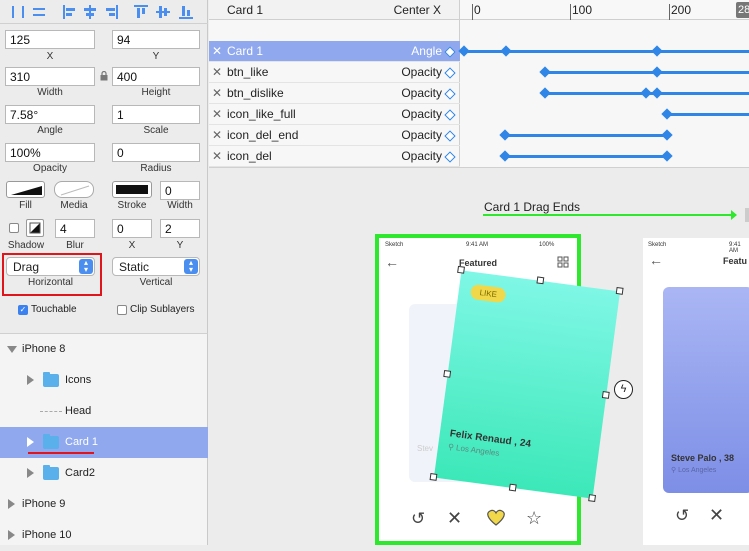 This screenshot has width=749, height=551. Describe the element at coordinates (156, 152) in the screenshot. I see `radius-field: 0` at that location.